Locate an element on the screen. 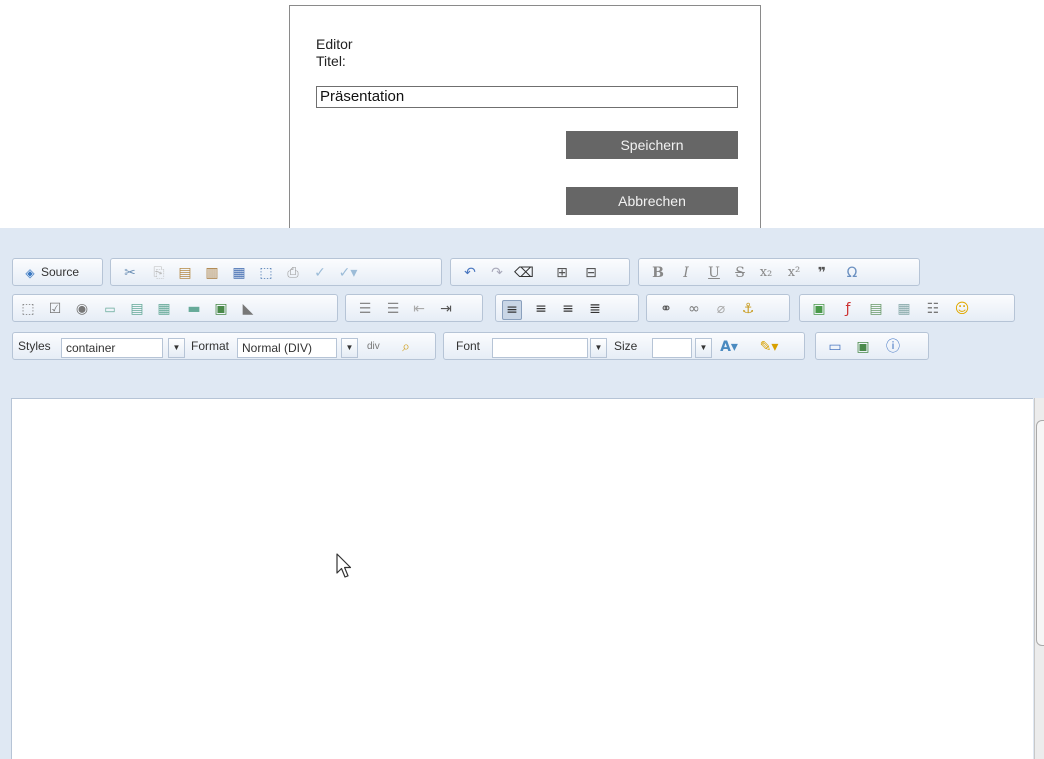 Image resolution: width=1044 pixels, height=759 pixels. template-icon: ▤ is located at coordinates (876, 309).